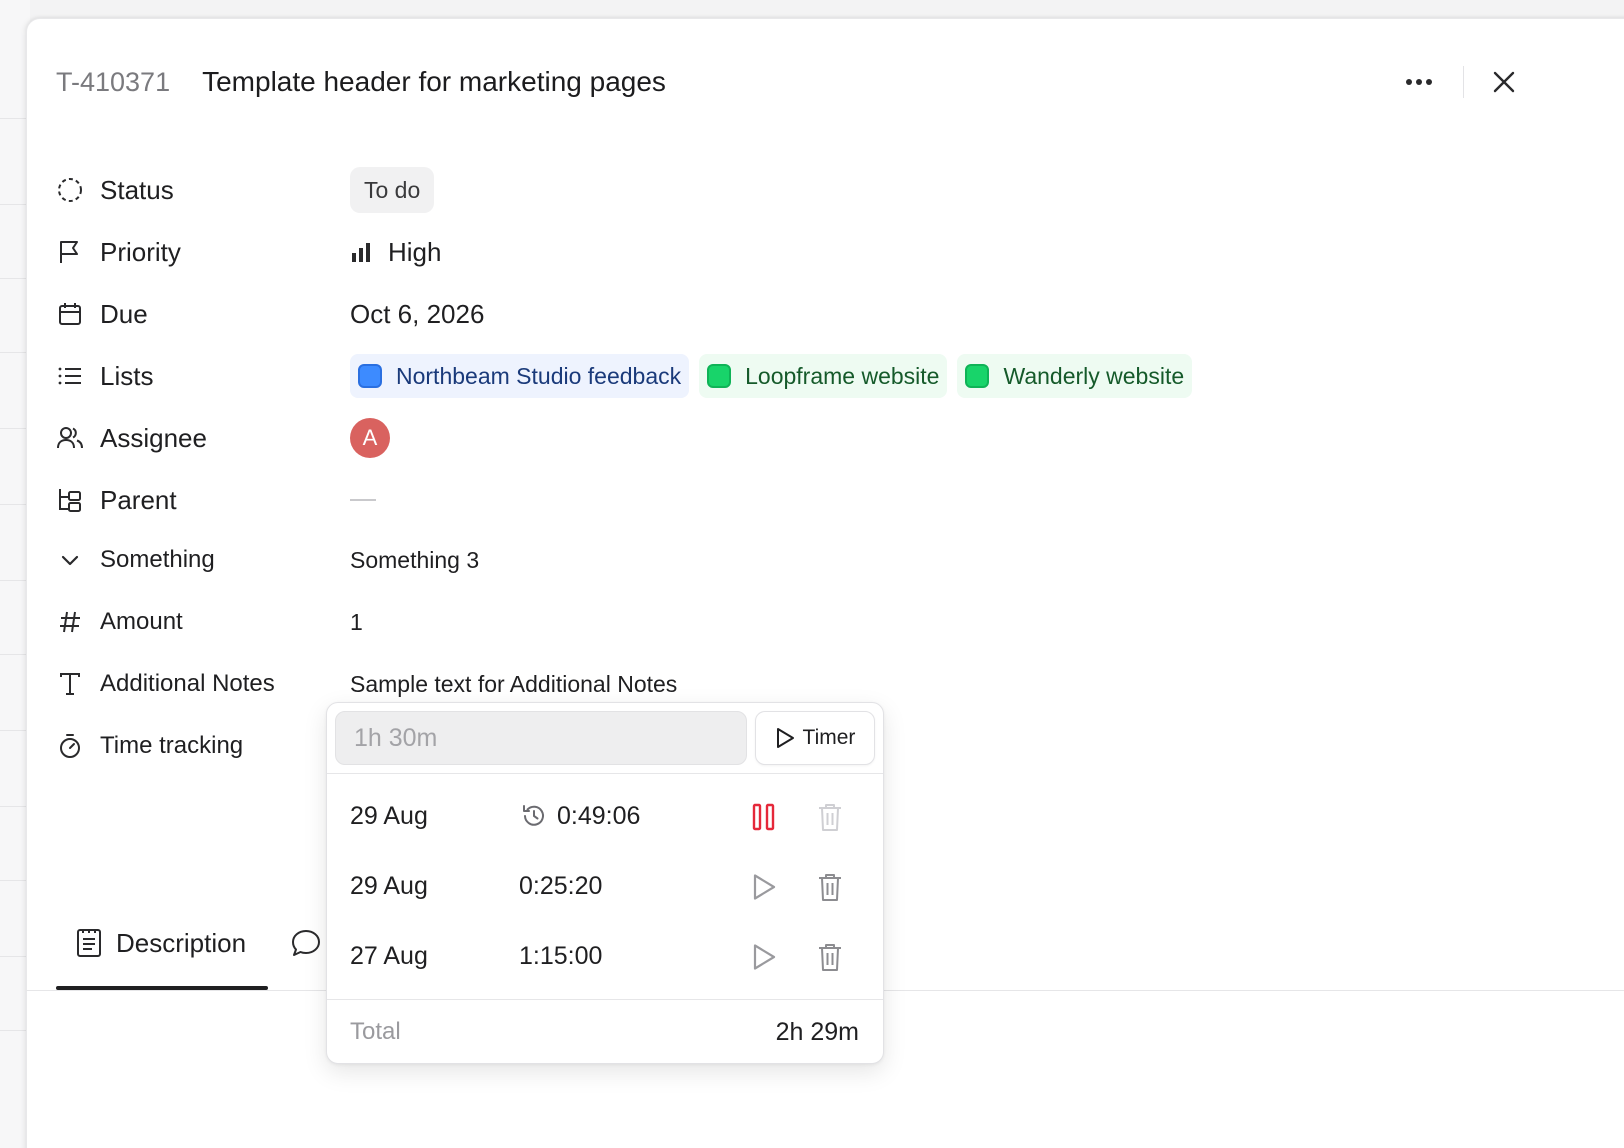 The height and width of the screenshot is (1148, 1624). Describe the element at coordinates (1094, 375) in the screenshot. I see `list-chip-label: Wanderly website` at that location.